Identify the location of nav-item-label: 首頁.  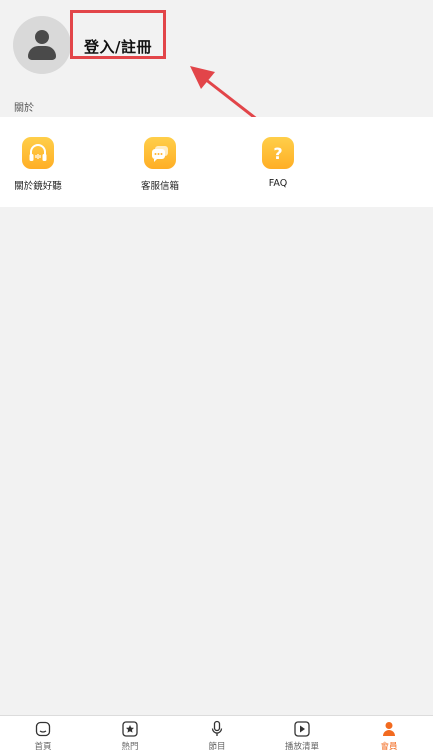
(43, 747).